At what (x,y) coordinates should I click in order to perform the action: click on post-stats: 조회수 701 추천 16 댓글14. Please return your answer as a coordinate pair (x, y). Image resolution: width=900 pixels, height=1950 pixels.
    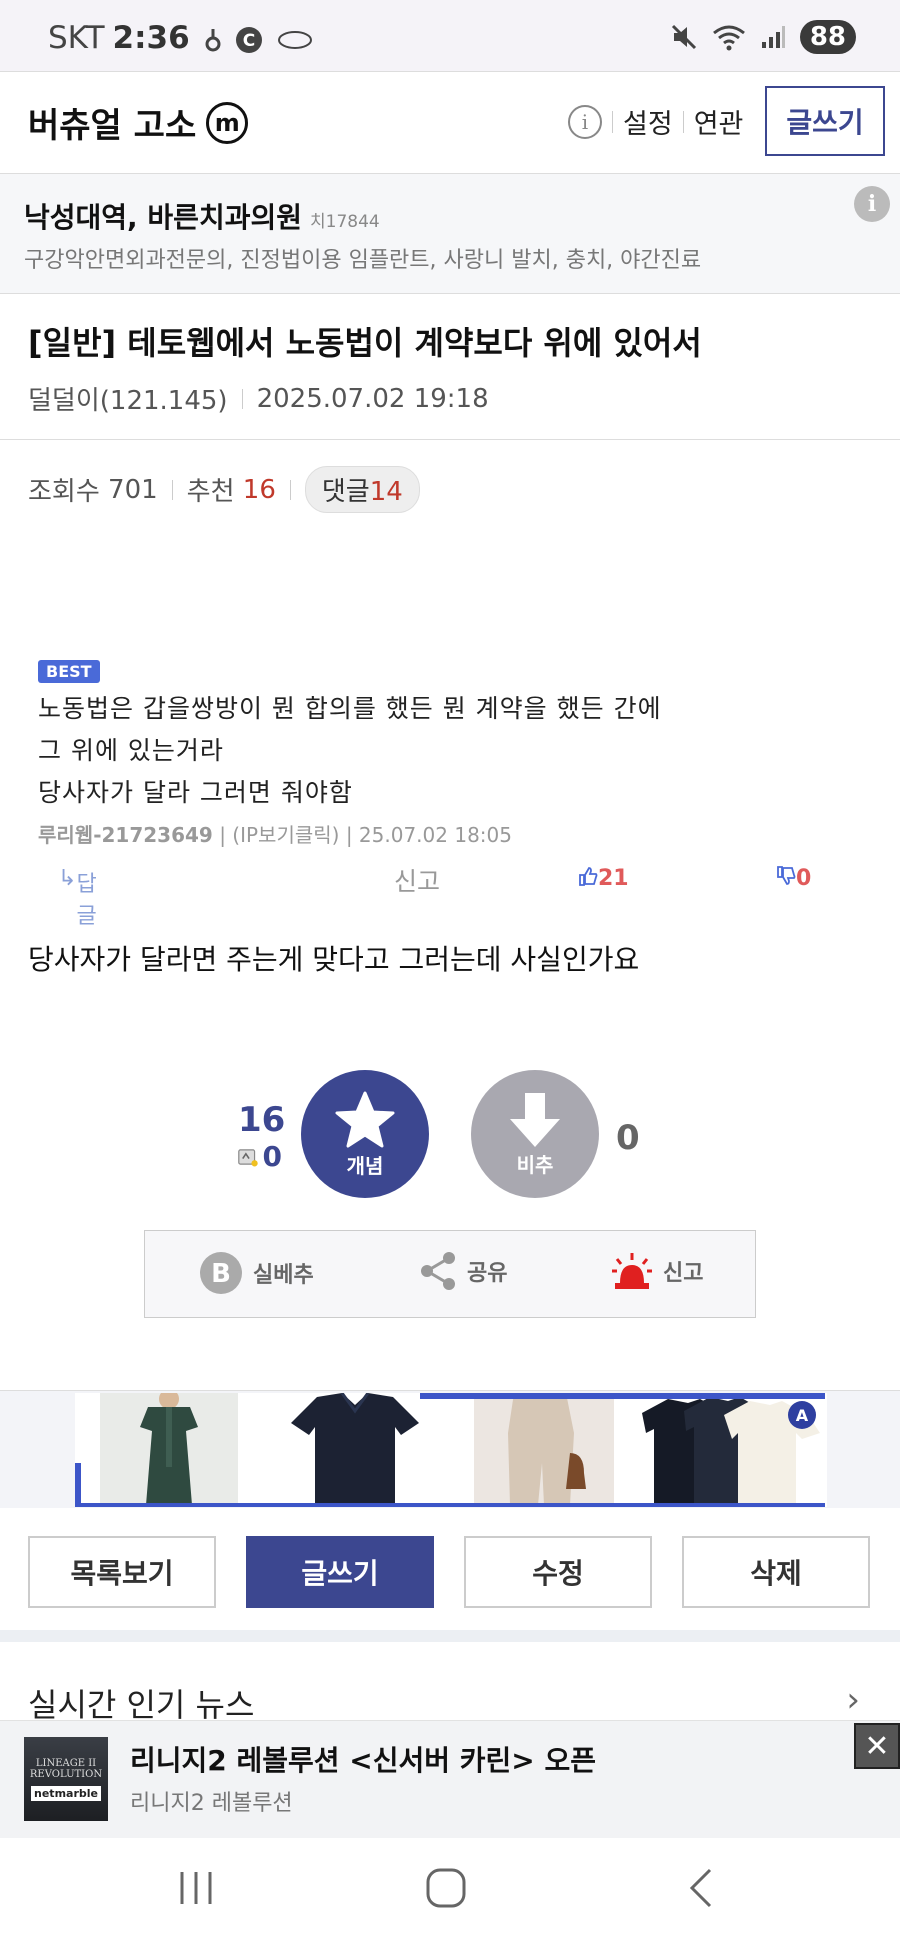
    Looking at the image, I should click on (224, 489).